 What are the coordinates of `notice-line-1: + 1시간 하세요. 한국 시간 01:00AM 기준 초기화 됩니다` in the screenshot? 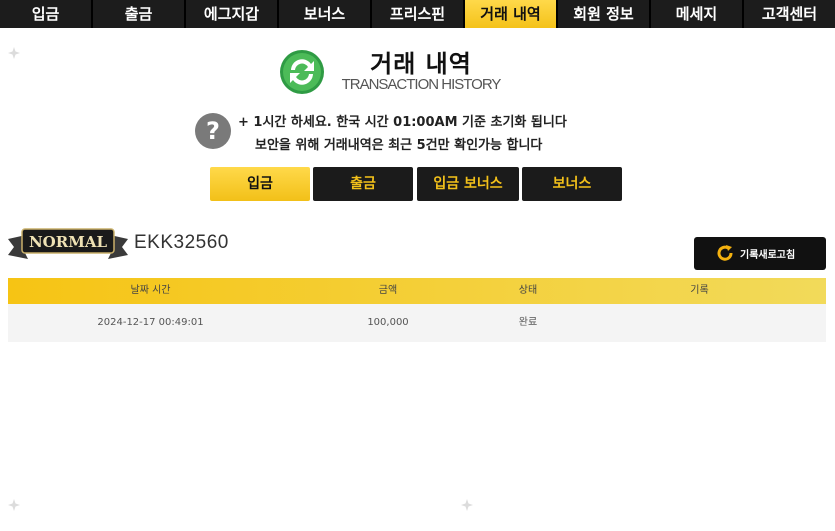 It's located at (402, 122).